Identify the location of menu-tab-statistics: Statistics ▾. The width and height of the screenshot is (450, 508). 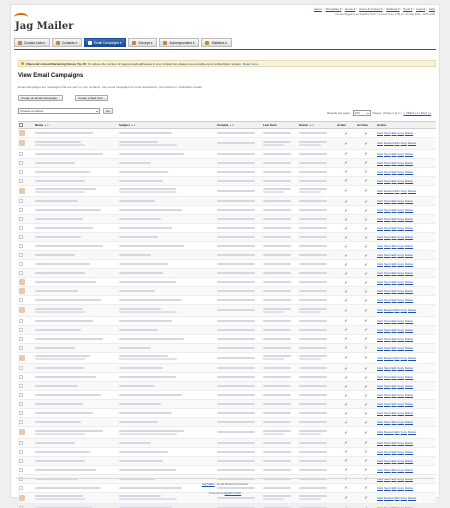
(216, 42).